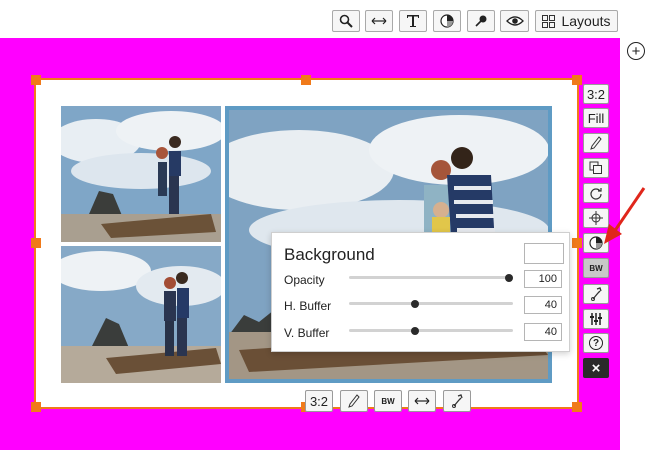 This screenshot has width=653, height=468. I want to click on help-icon: ?, so click(596, 343).